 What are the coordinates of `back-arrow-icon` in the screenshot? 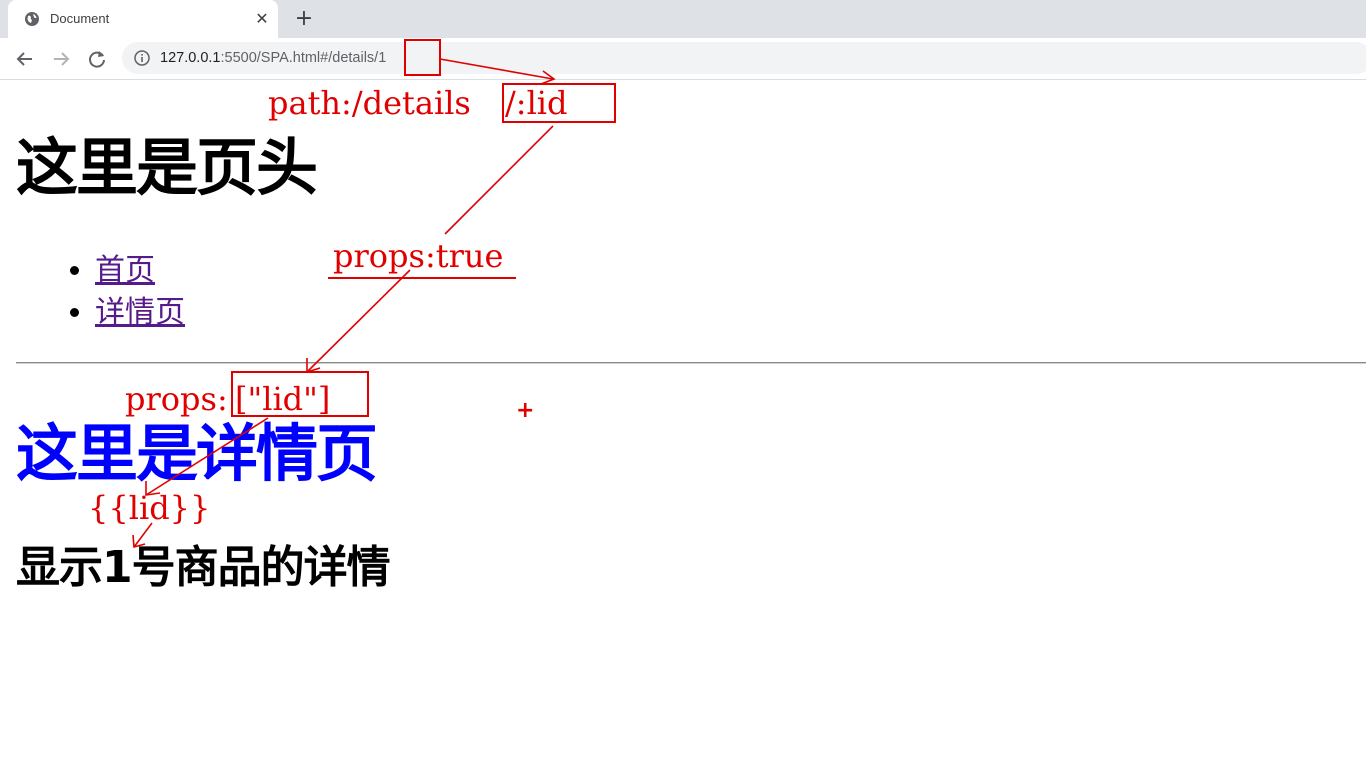 It's located at (25, 59).